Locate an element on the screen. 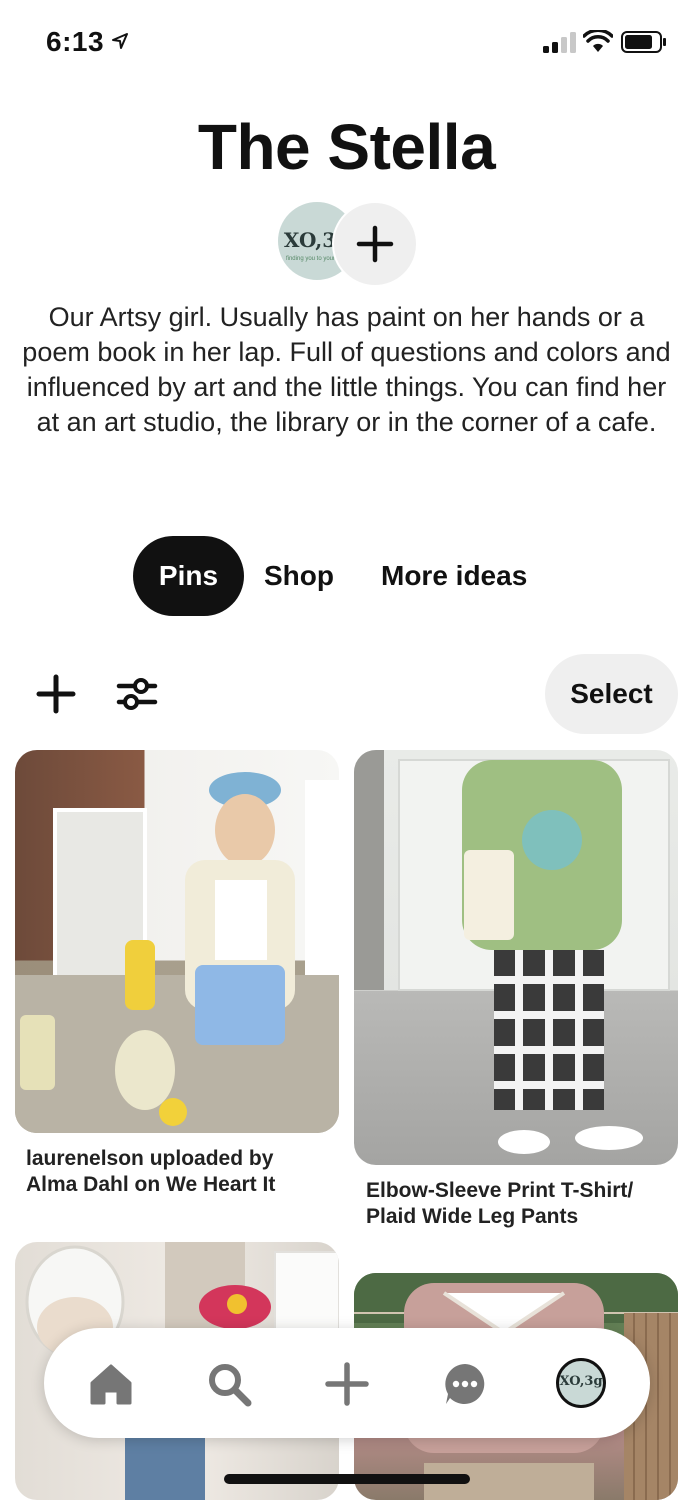  profile-avatar-text: XO,3g is located at coordinates (581, 1381).